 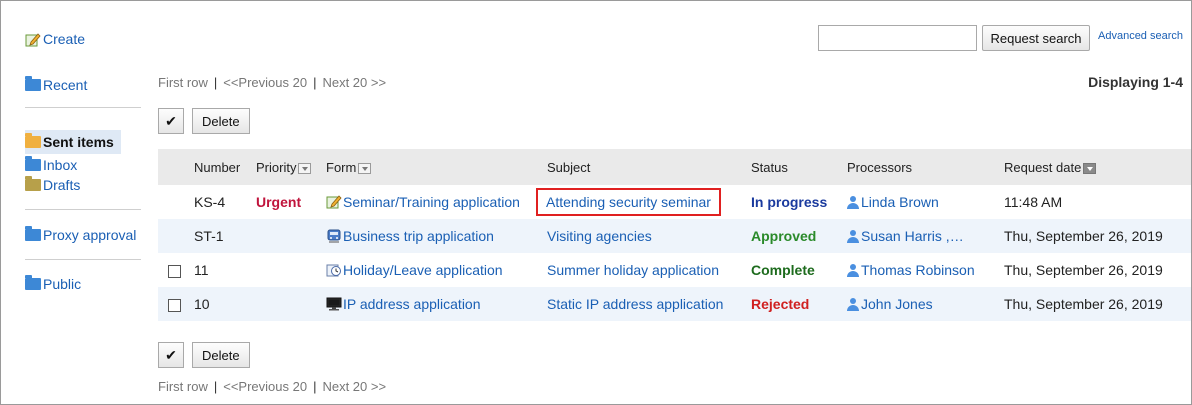 What do you see at coordinates (64, 39) in the screenshot?
I see `create-label: Create` at bounding box center [64, 39].